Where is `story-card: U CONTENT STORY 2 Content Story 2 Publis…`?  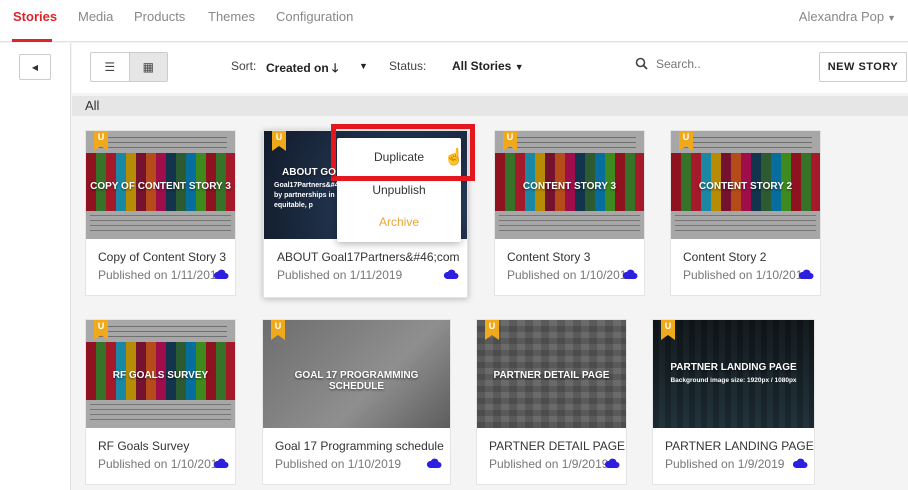
story-card: U CONTENT STORY 2 Content Story 2 Publis… is located at coordinates (745, 213).